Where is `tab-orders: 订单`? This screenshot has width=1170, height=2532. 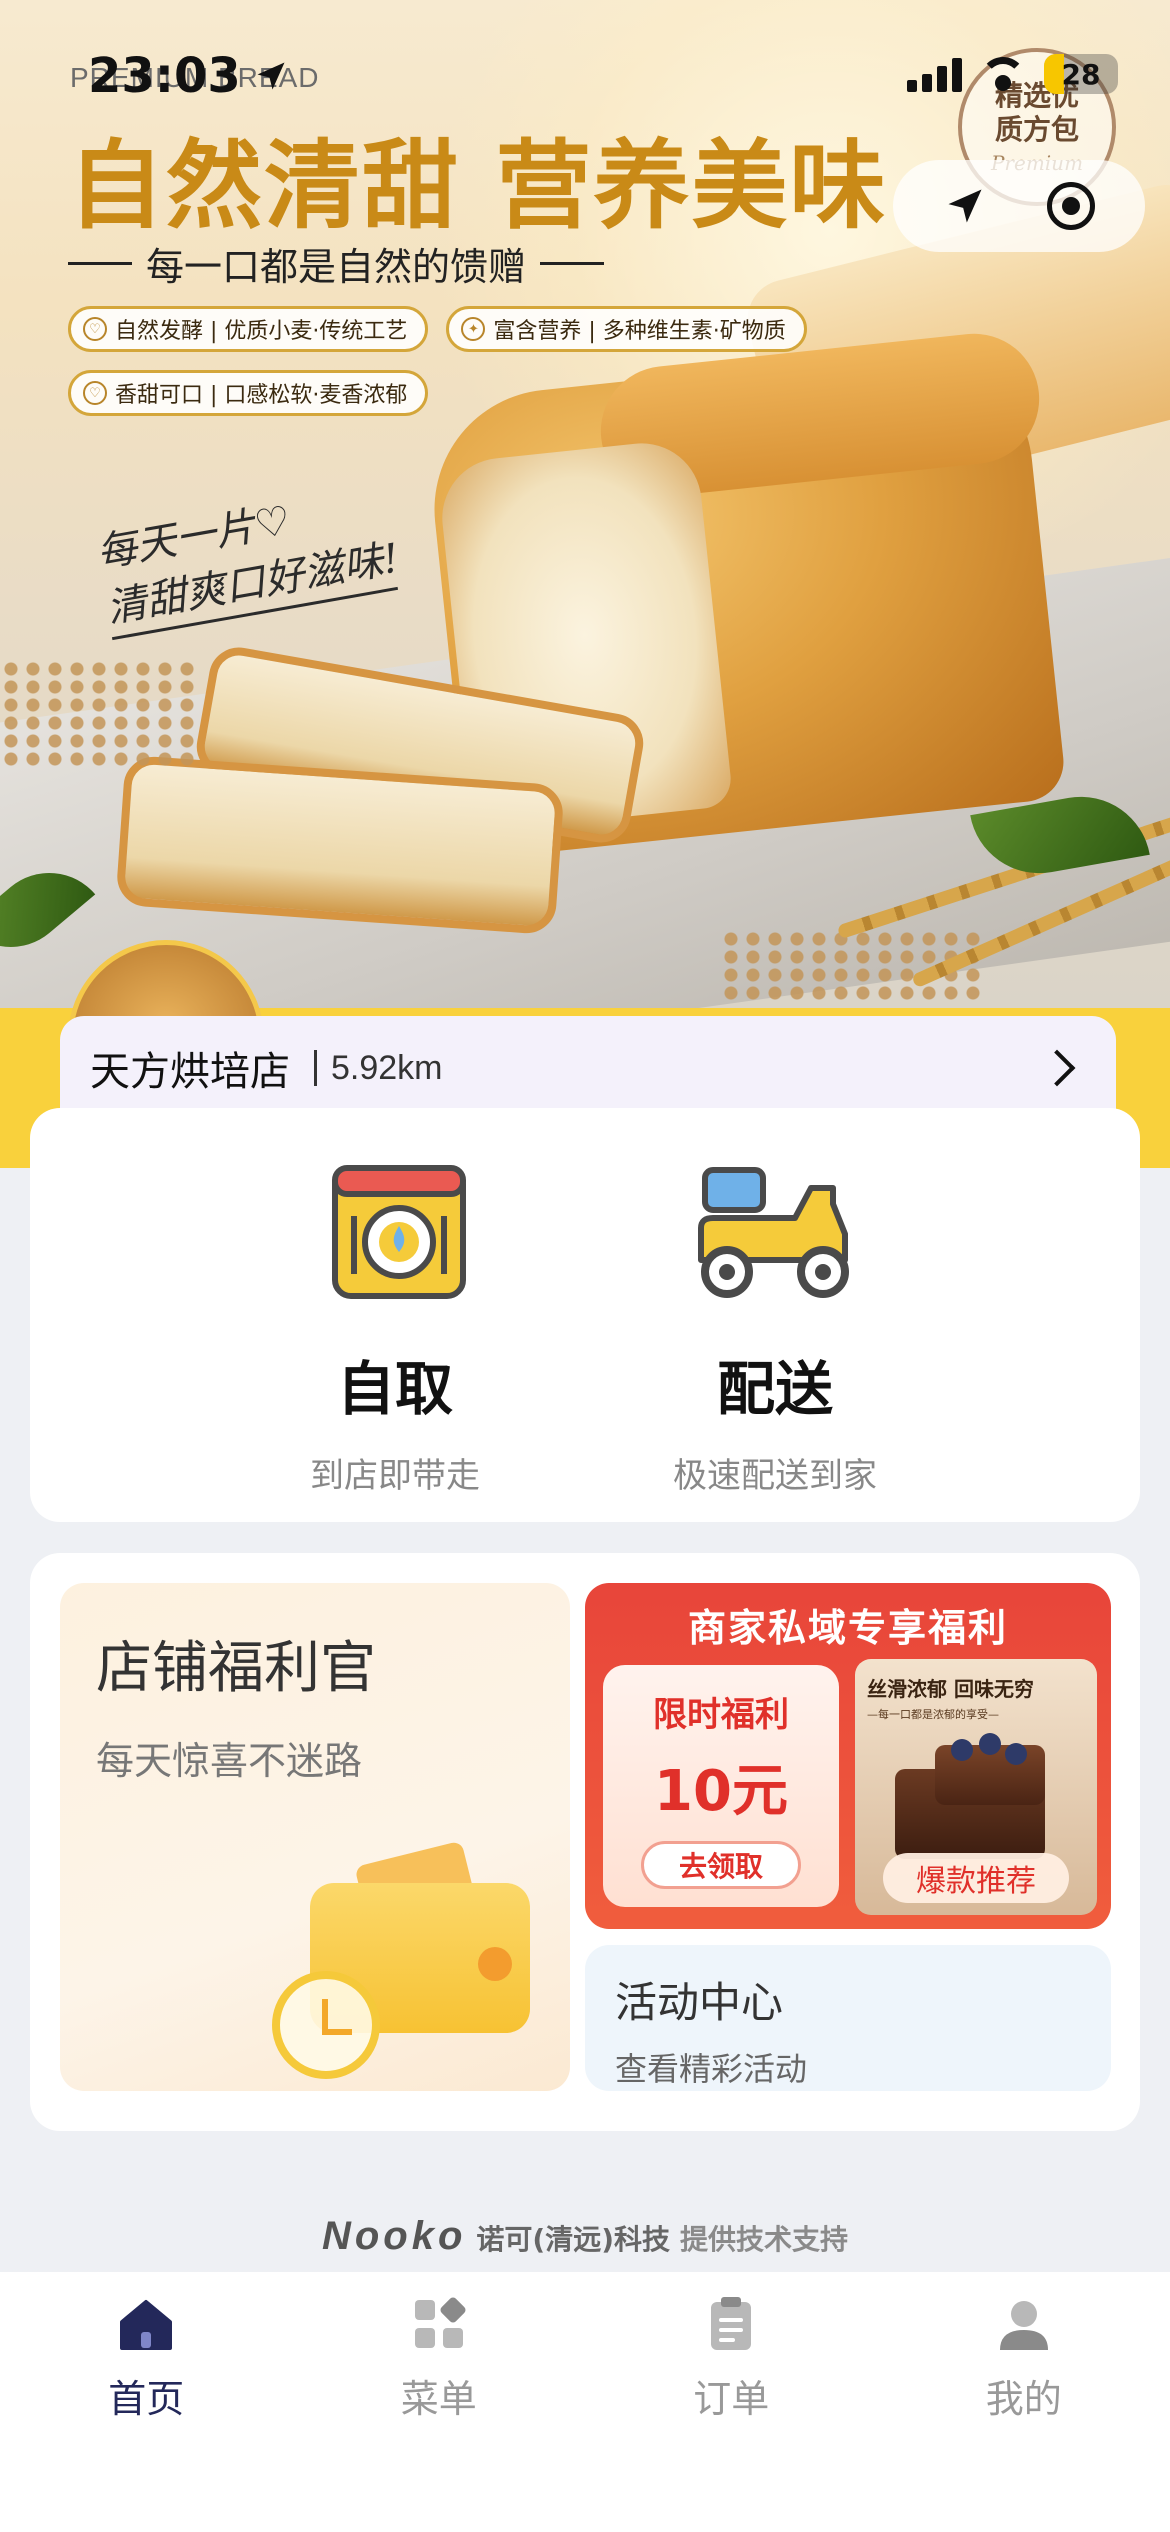 tab-orders: 订单 is located at coordinates (731, 2402).